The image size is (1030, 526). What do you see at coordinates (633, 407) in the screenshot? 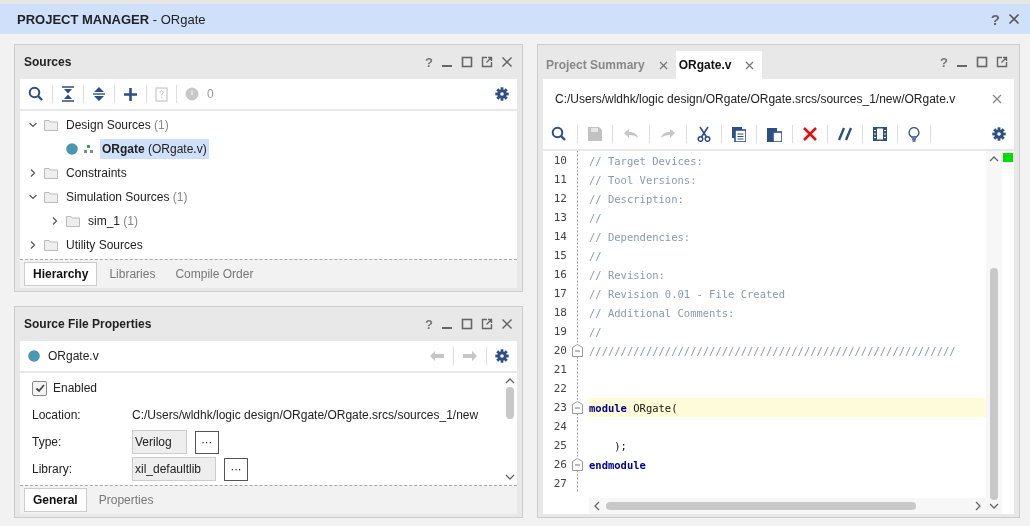
I see `code-line: module ORgate(` at bounding box center [633, 407].